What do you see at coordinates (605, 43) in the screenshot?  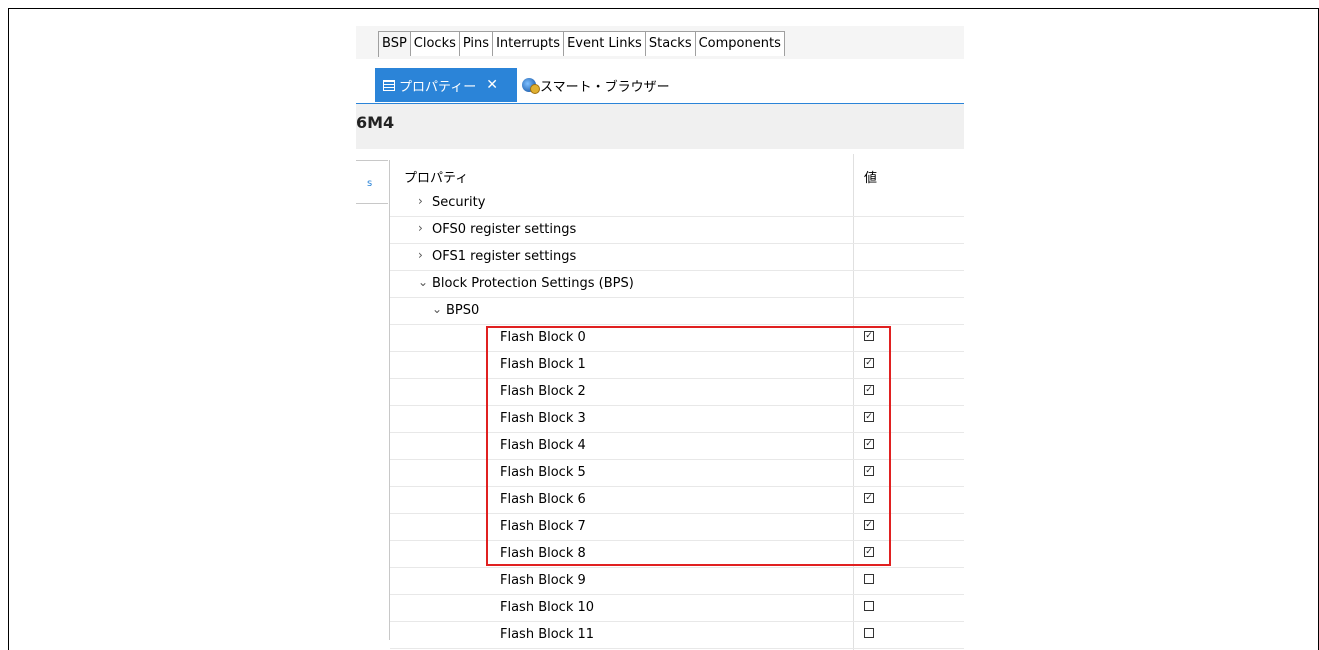 I see `tab-event-links: Event Links` at bounding box center [605, 43].